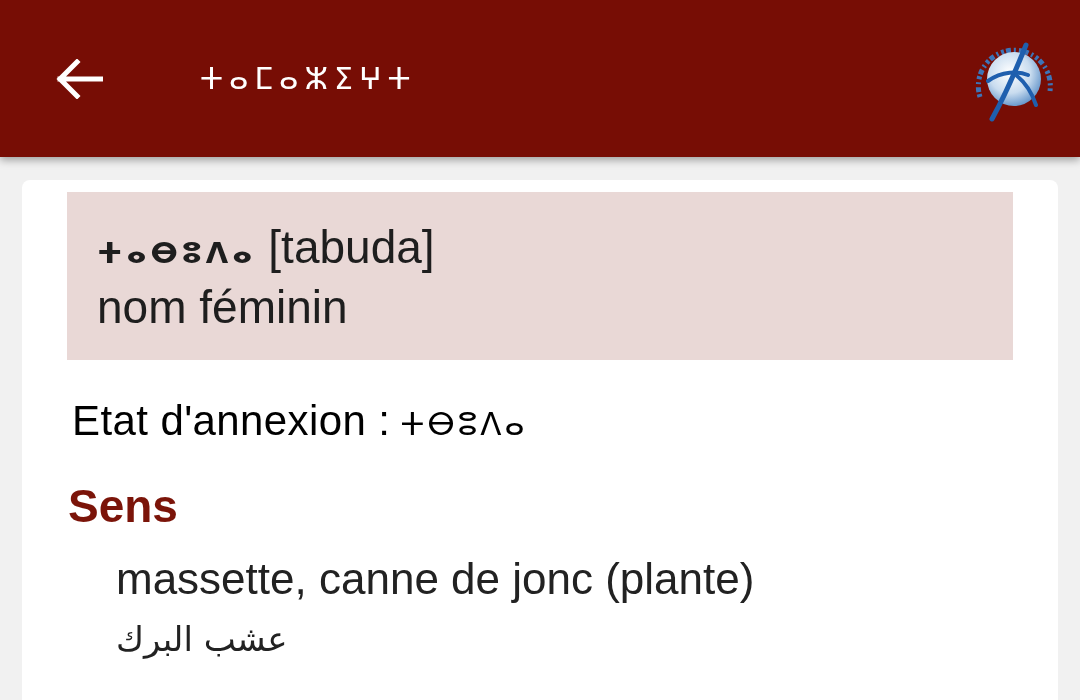  I want to click on french-meaning: massette, canne de jonc (plante), so click(435, 579).